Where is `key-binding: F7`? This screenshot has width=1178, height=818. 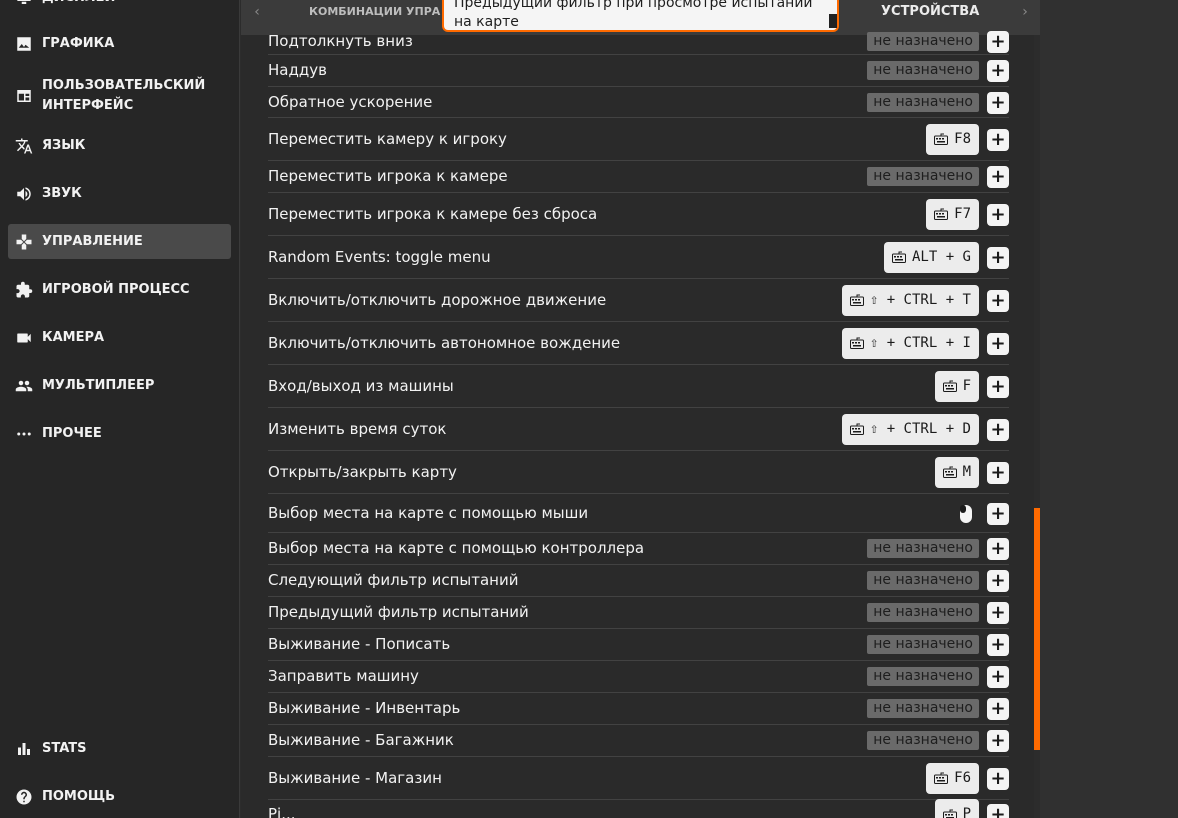 key-binding: F7 is located at coordinates (952, 214).